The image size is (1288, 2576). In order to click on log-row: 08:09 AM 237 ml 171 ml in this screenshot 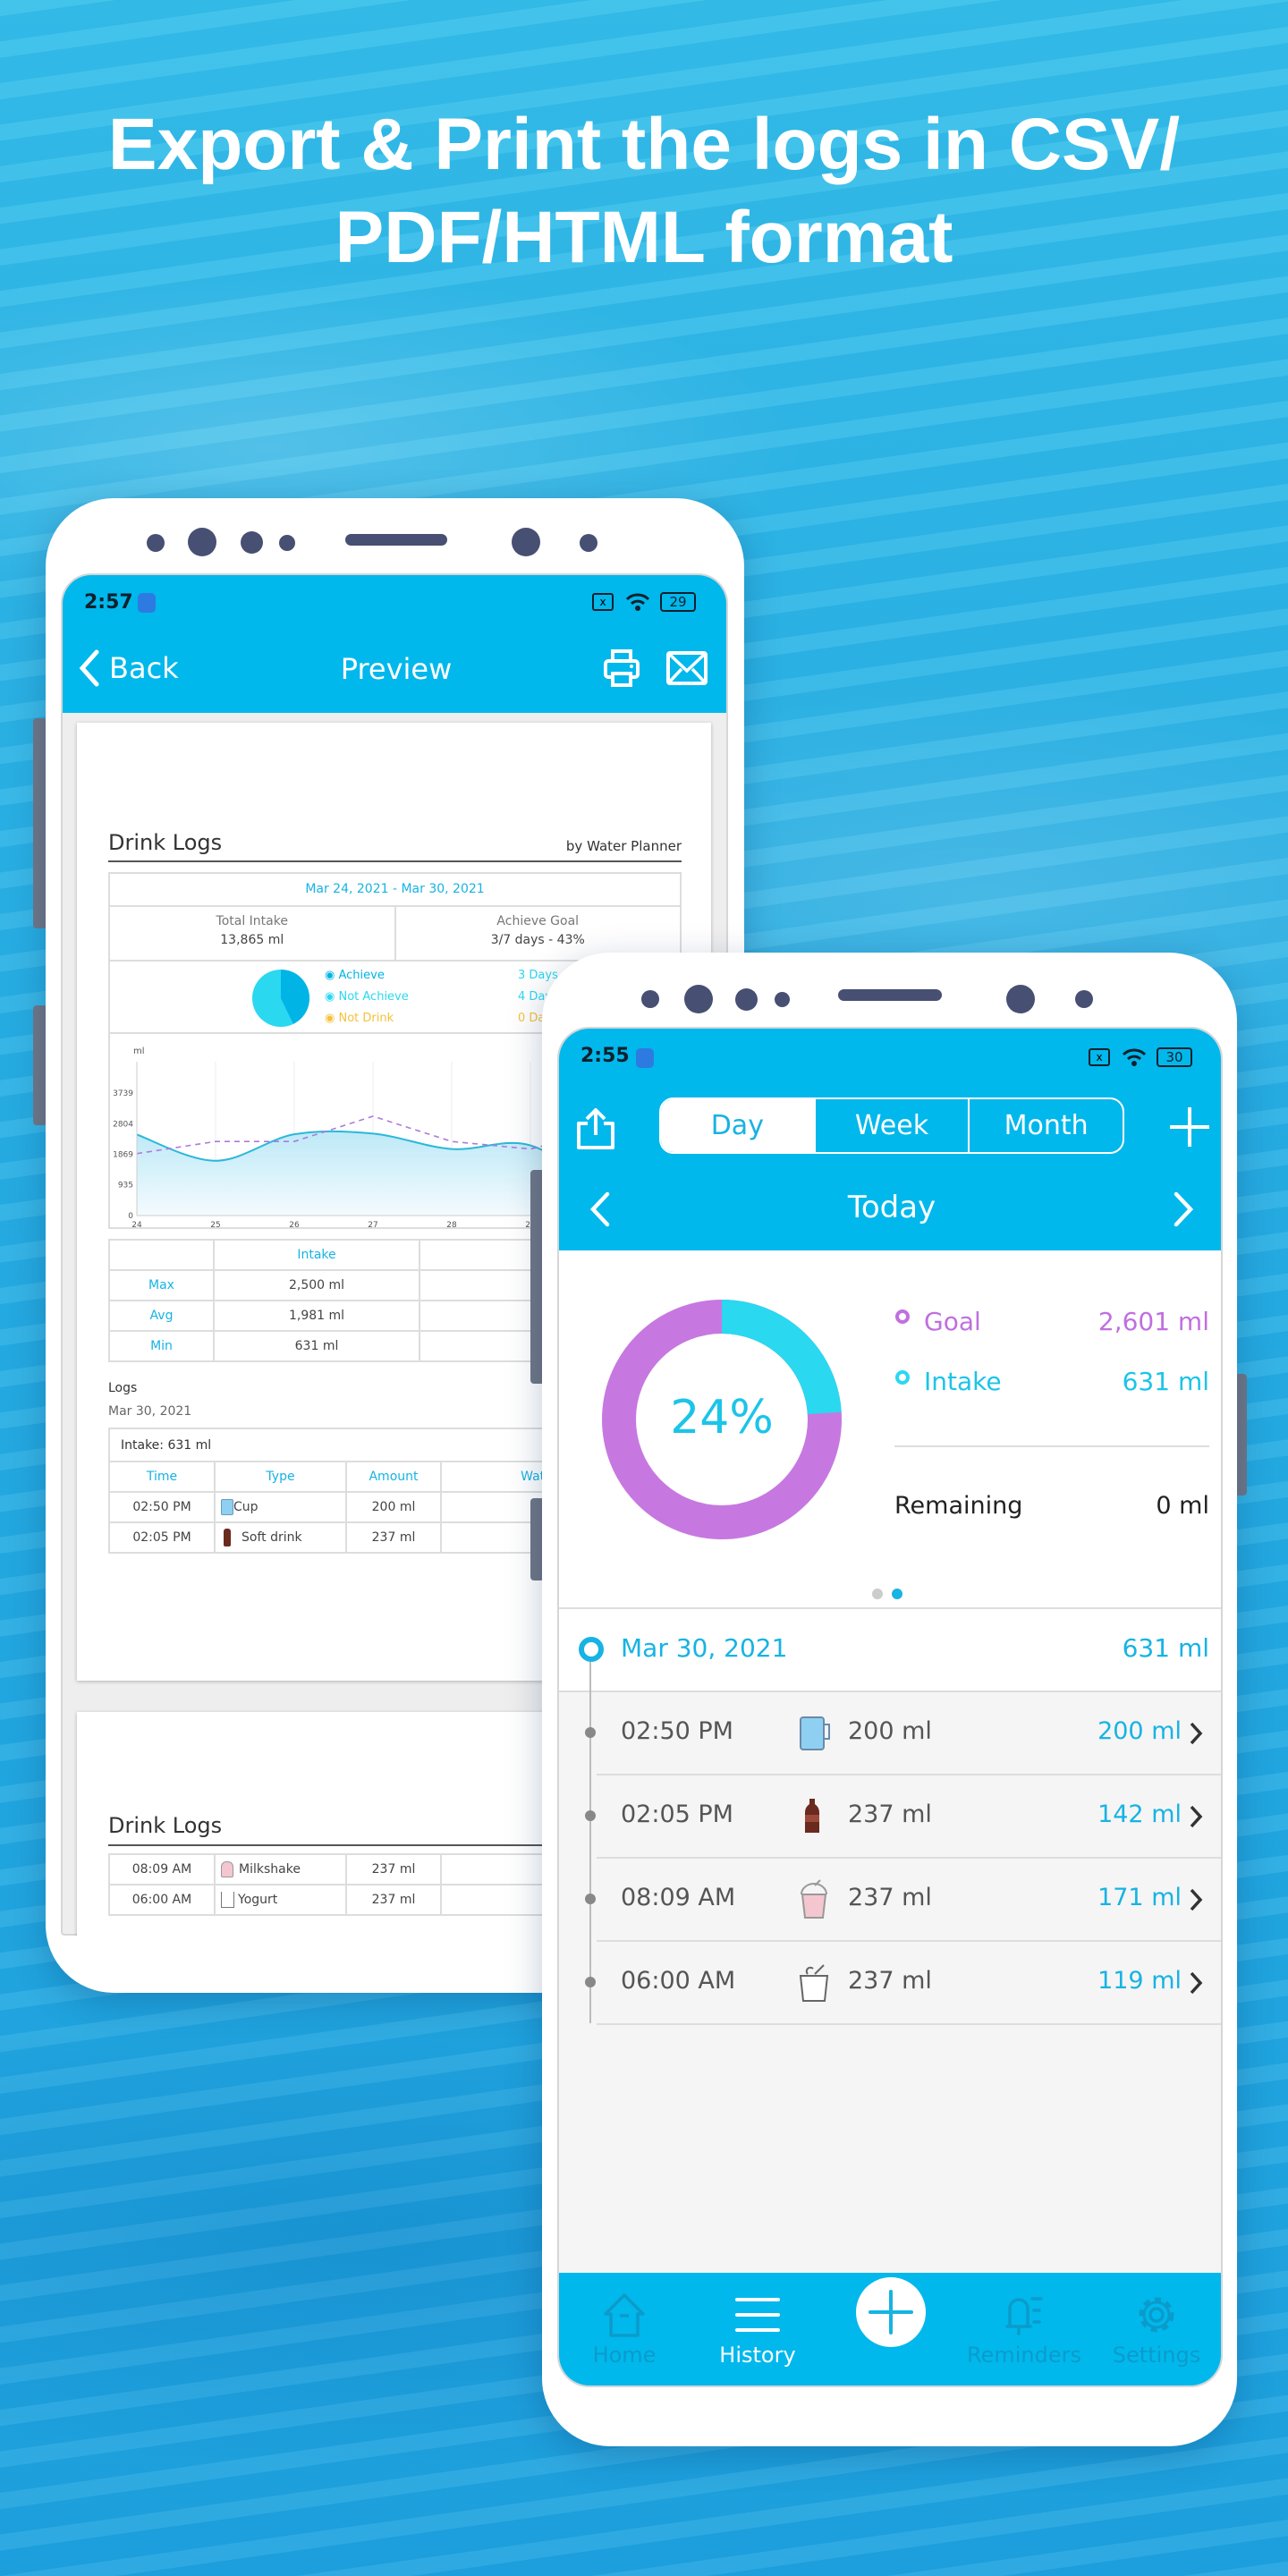, I will do `click(890, 1900)`.